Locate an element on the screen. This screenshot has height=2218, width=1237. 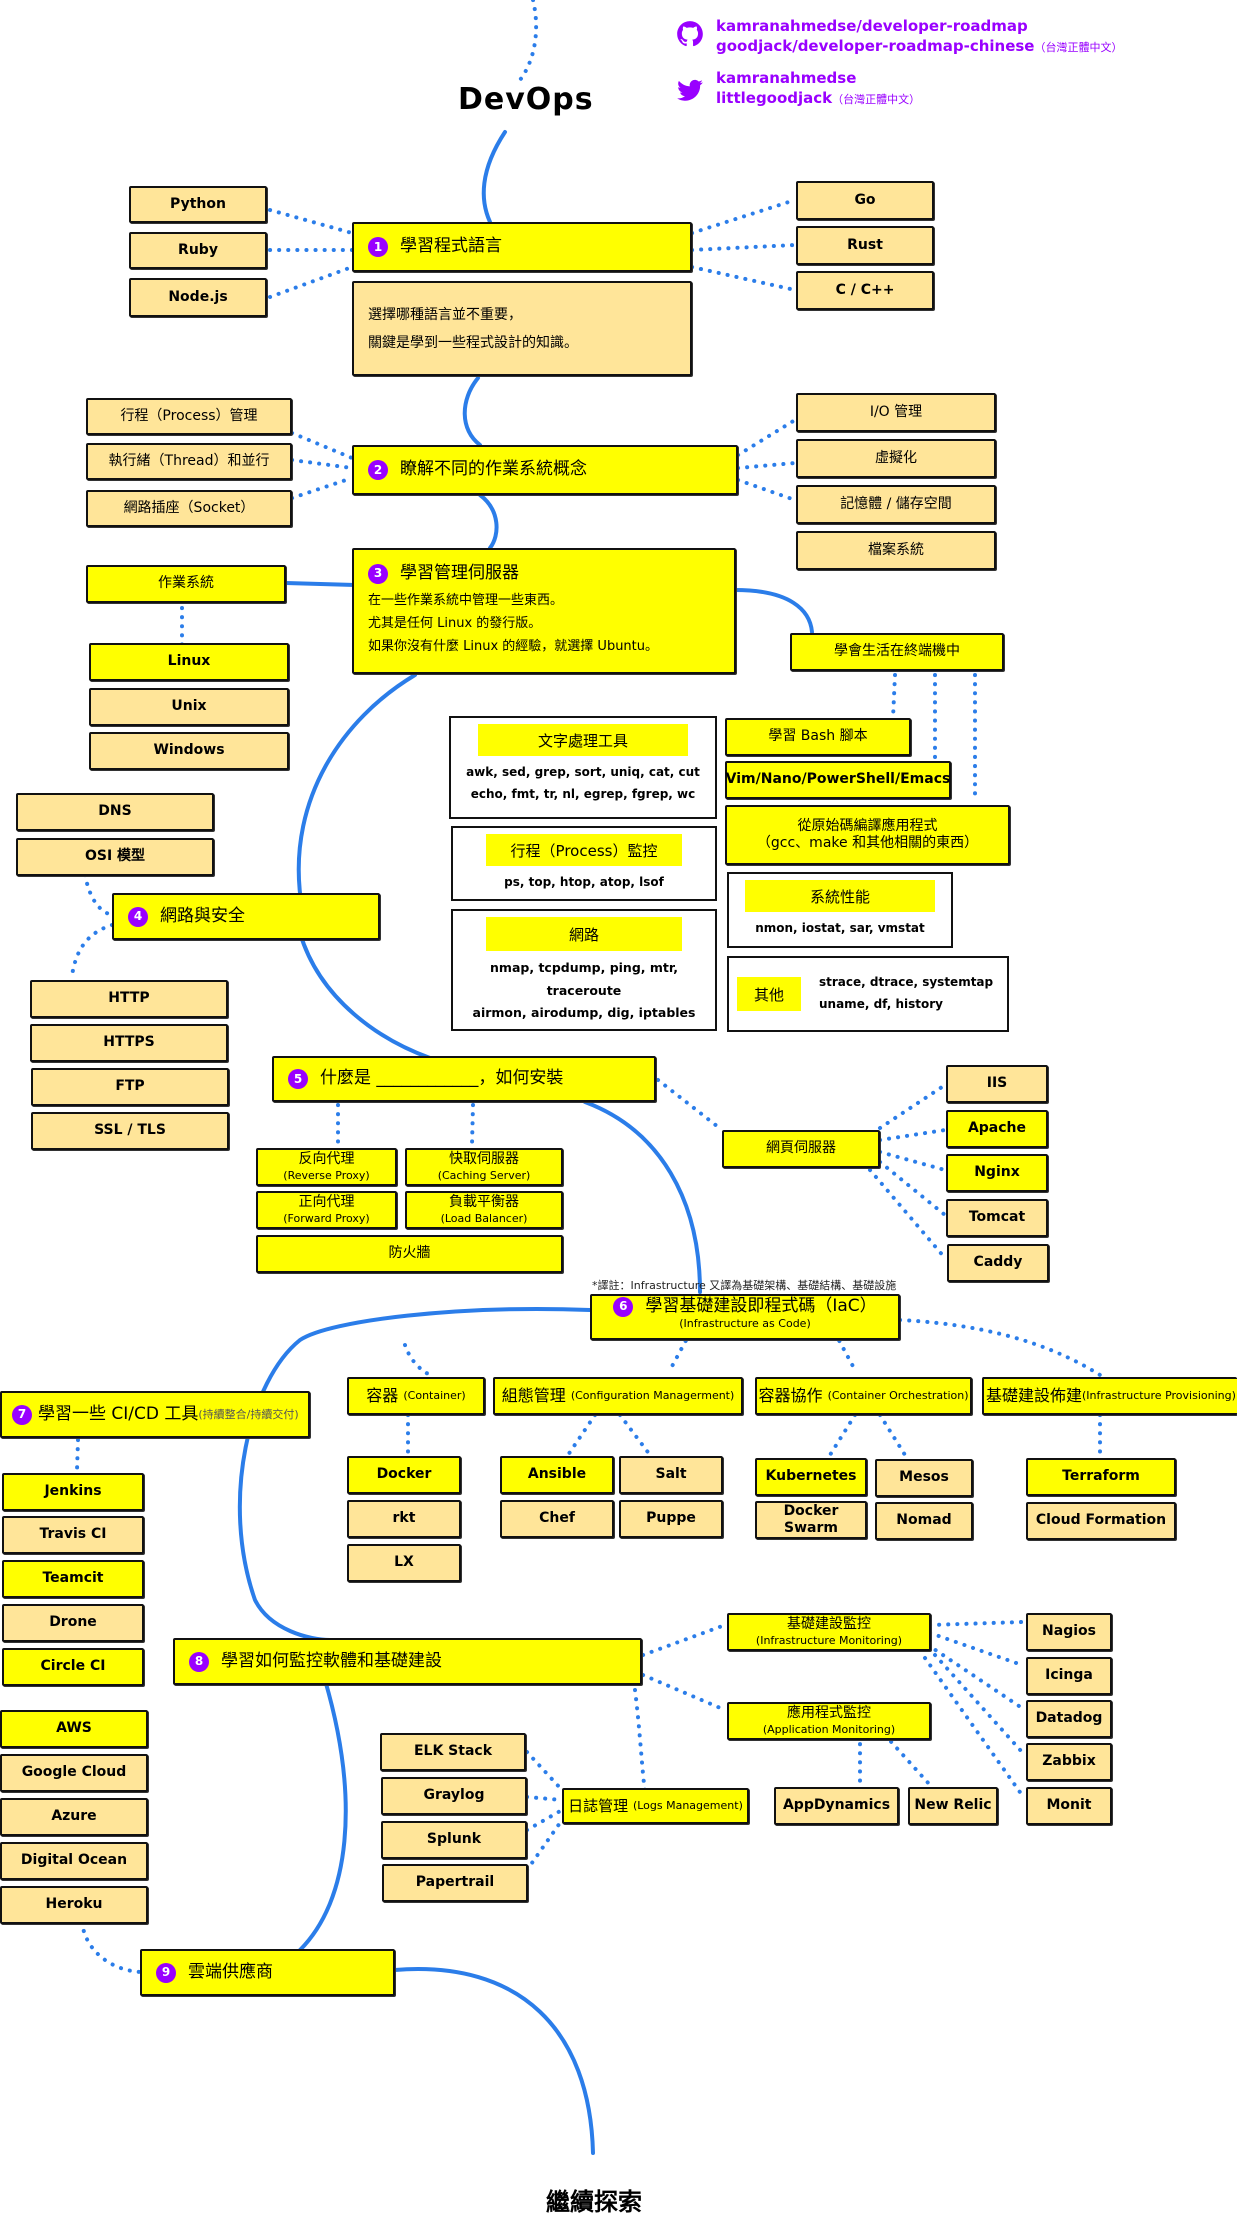
network-https: HTTPS is located at coordinates (129, 1043).